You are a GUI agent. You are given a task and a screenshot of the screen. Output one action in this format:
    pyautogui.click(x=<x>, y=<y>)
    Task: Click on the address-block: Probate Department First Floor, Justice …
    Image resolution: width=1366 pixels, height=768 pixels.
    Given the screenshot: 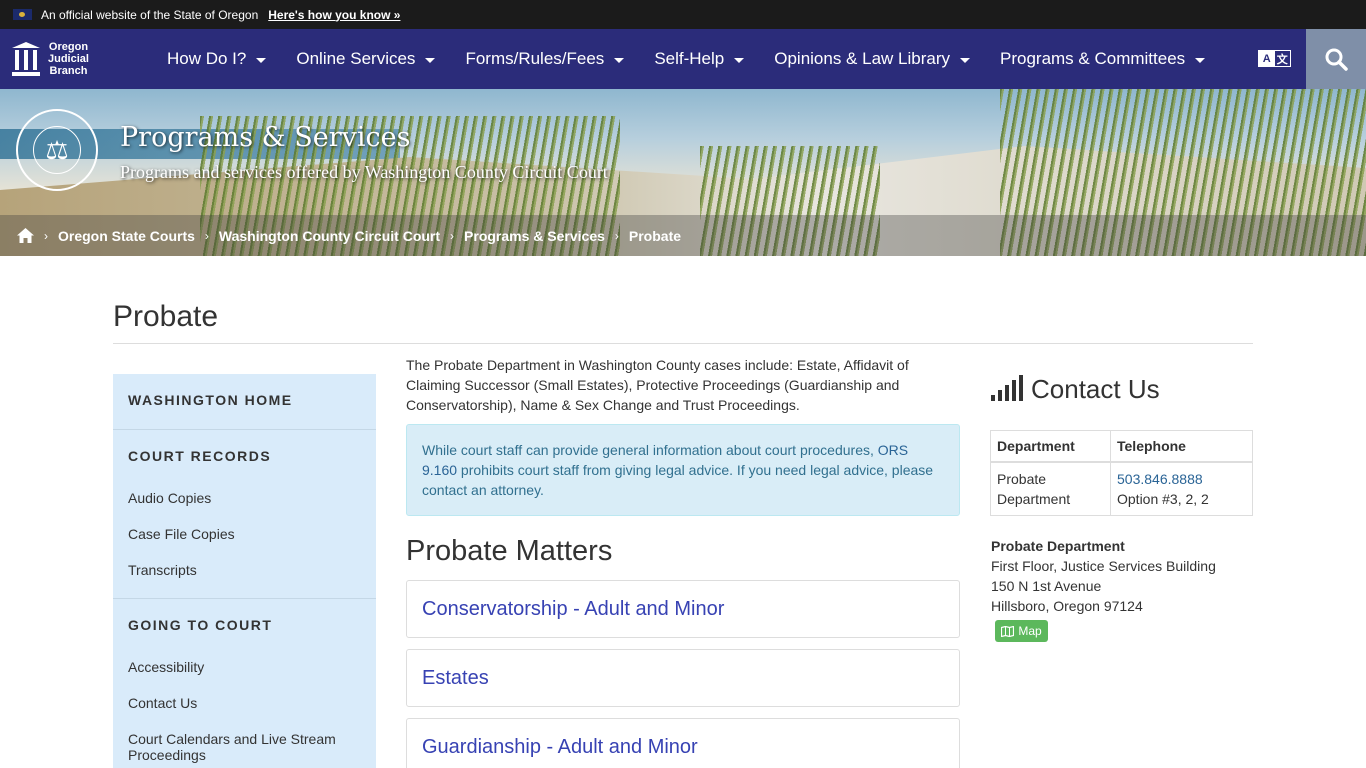 What is the action you would take?
    pyautogui.click(x=1103, y=576)
    